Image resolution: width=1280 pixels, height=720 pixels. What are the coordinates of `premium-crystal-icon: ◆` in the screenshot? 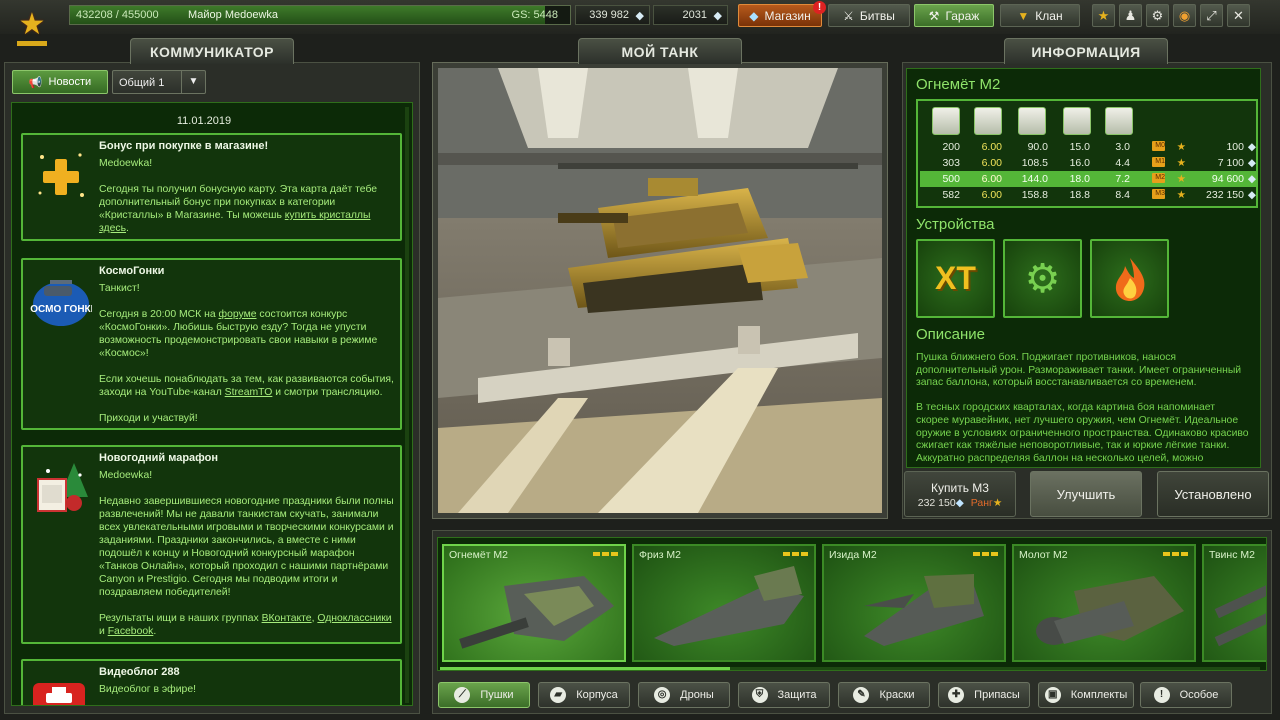 It's located at (717, 16).